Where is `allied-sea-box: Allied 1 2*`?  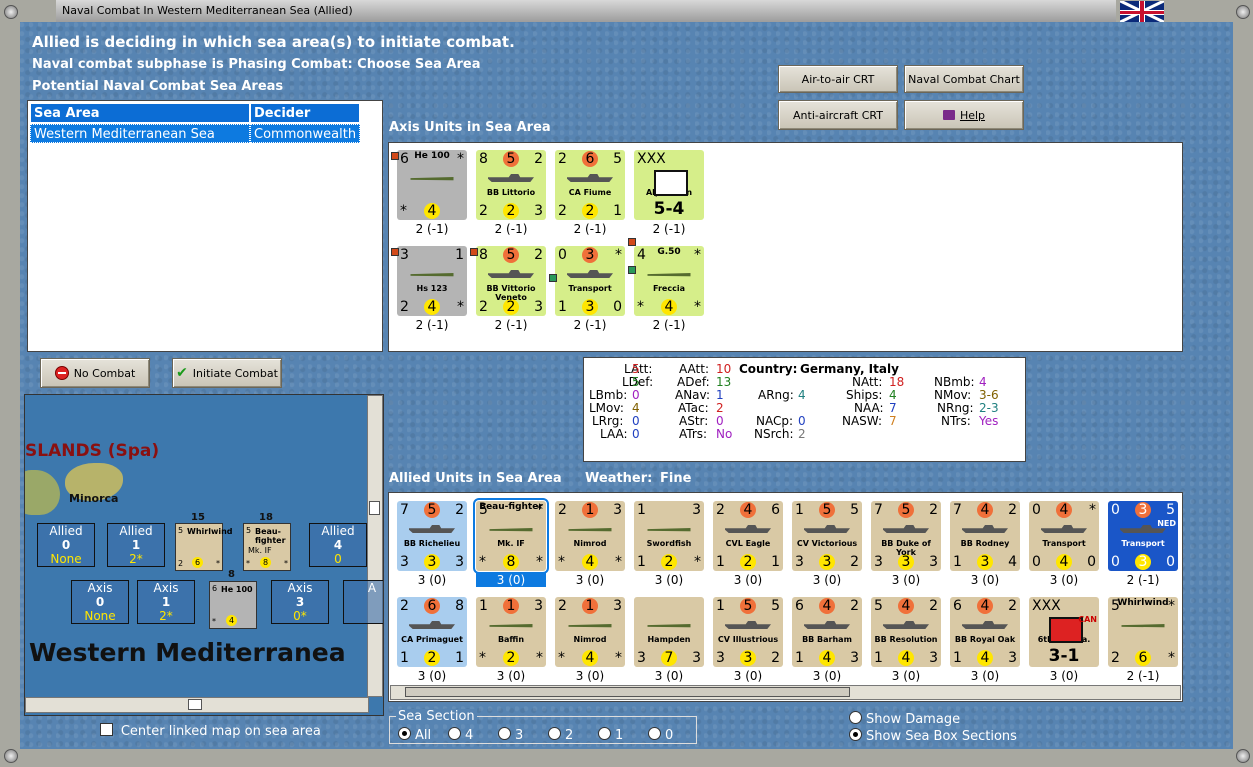 allied-sea-box: Allied 1 2* is located at coordinates (136, 545).